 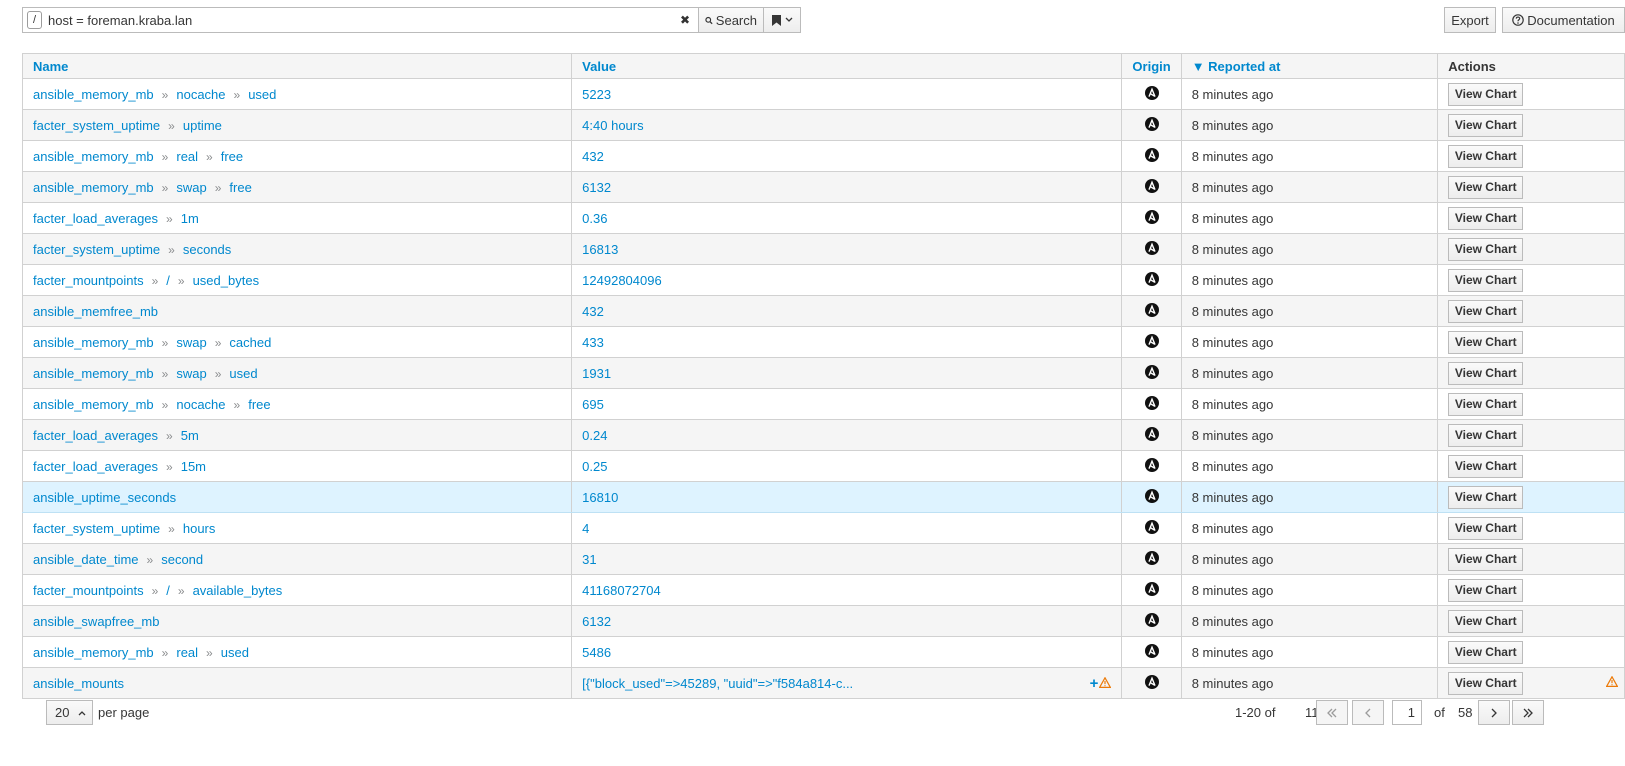 What do you see at coordinates (1494, 712) in the screenshot?
I see `next-page-button` at bounding box center [1494, 712].